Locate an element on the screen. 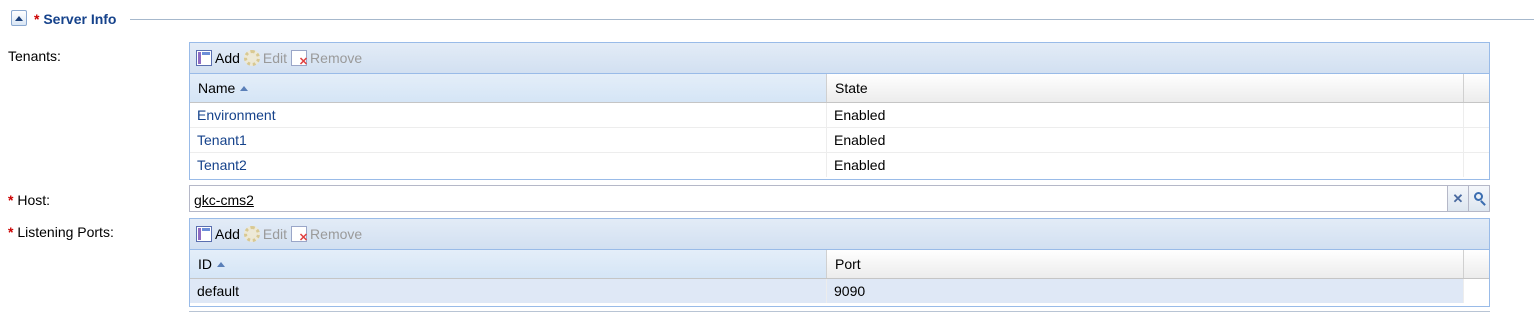  tenants-edit-button: Edit is located at coordinates (265, 58).